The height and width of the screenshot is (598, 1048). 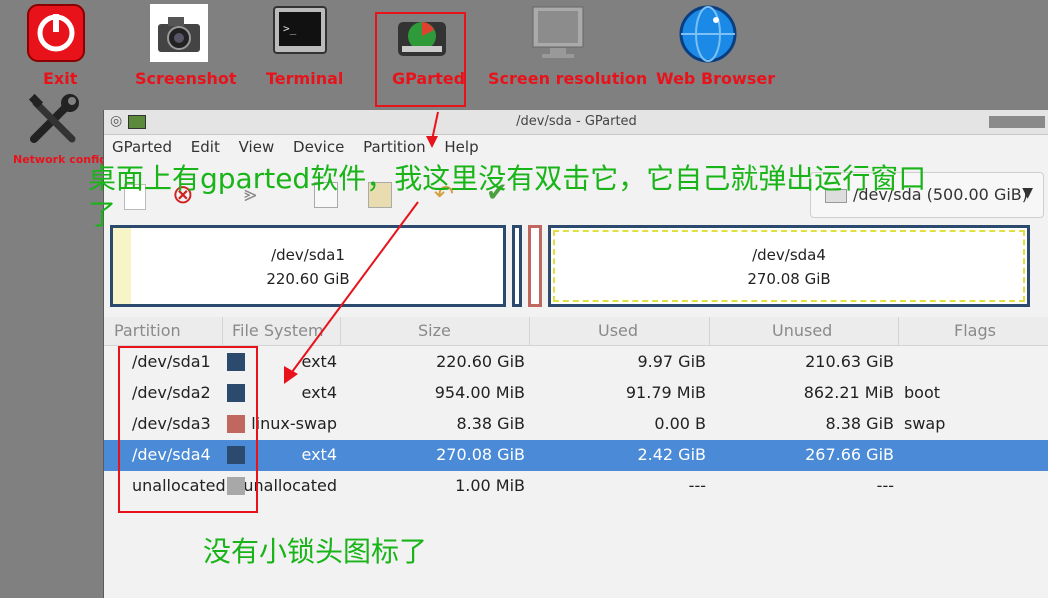 What do you see at coordinates (308, 266) in the screenshot?
I see `partition-block-sda1: /dev/sda1 220.60 GiB` at bounding box center [308, 266].